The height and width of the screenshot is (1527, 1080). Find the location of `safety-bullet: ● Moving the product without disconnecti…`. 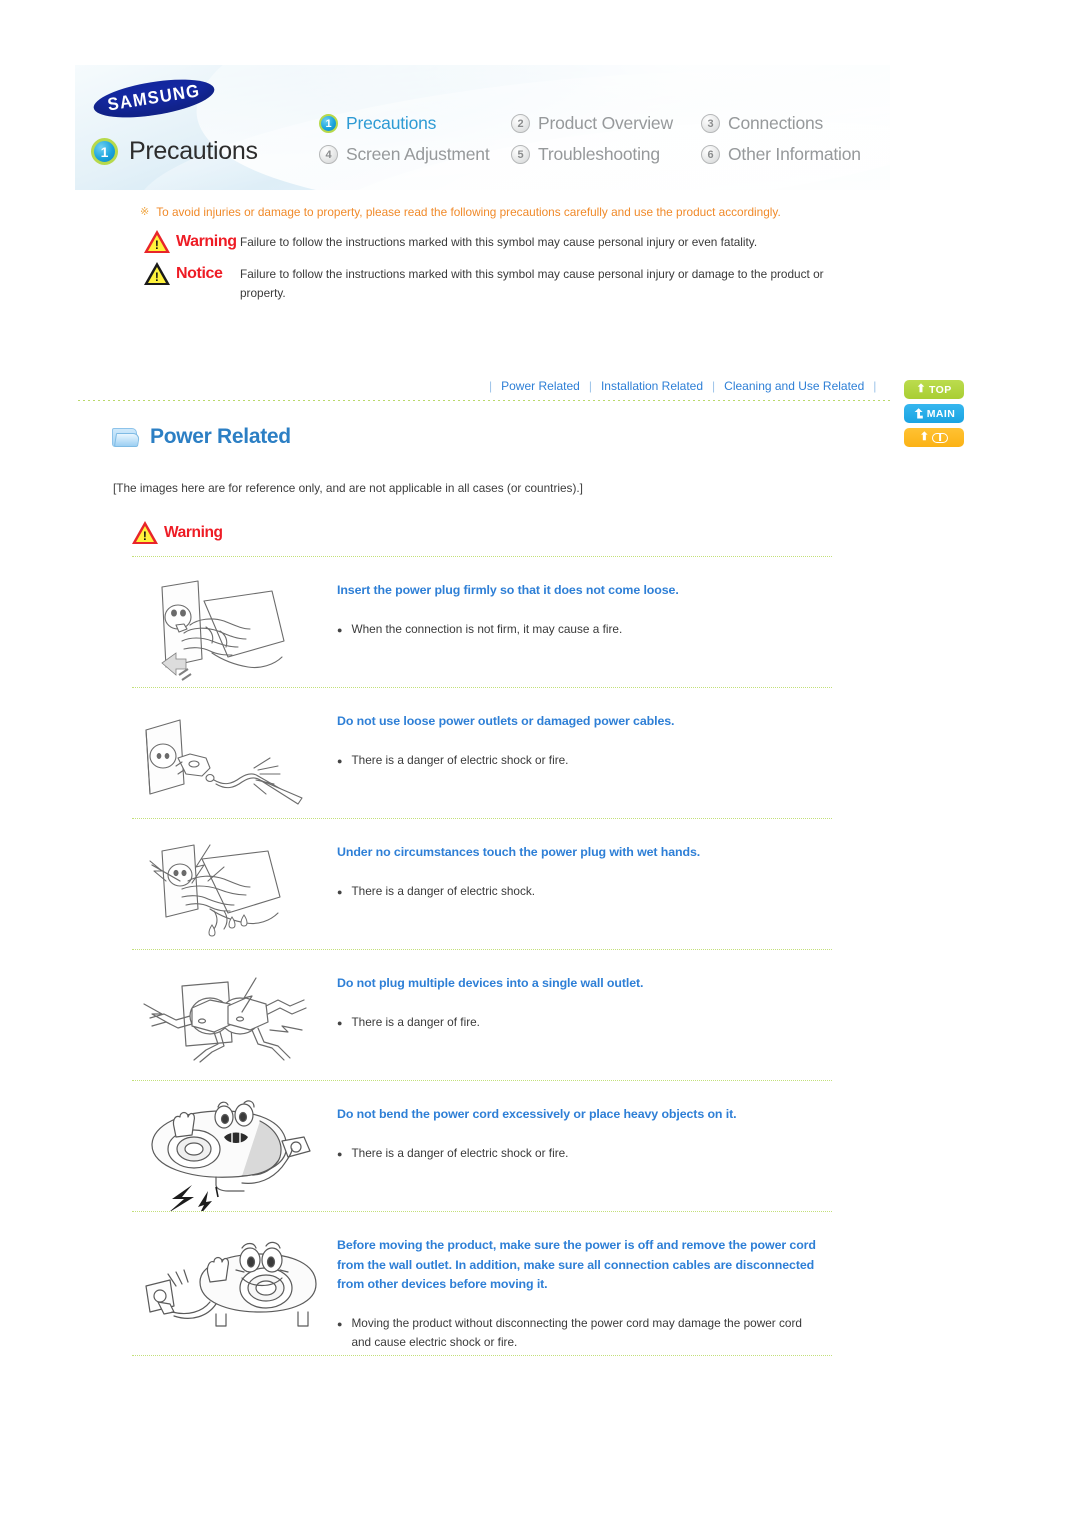

safety-bullet: ● Moving the product without disconnecti… is located at coordinates (584, 1333).